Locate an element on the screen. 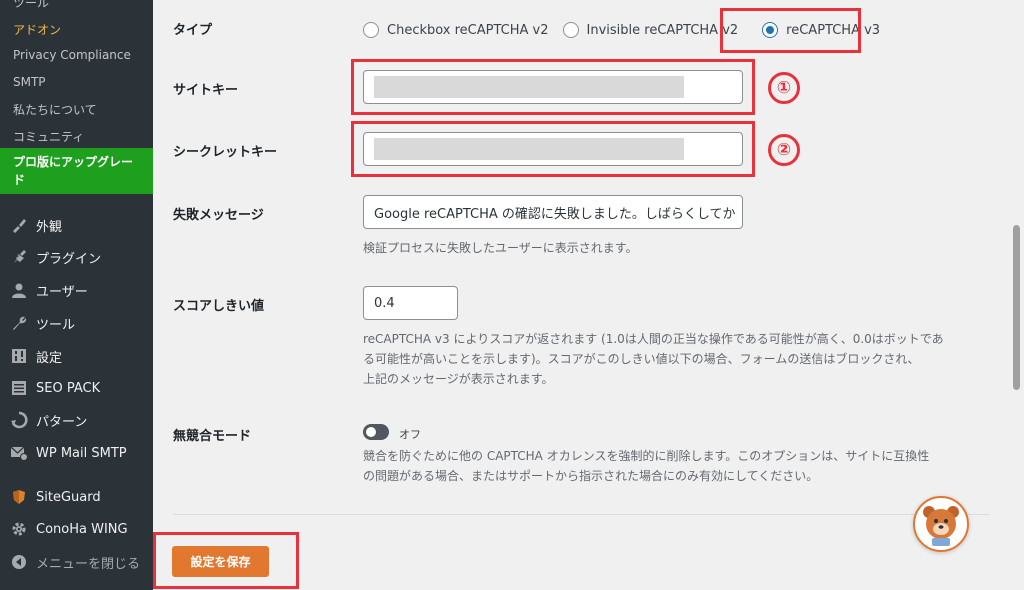 This screenshot has width=1024, height=590. site-key-label: サイトキー is located at coordinates (206, 90).